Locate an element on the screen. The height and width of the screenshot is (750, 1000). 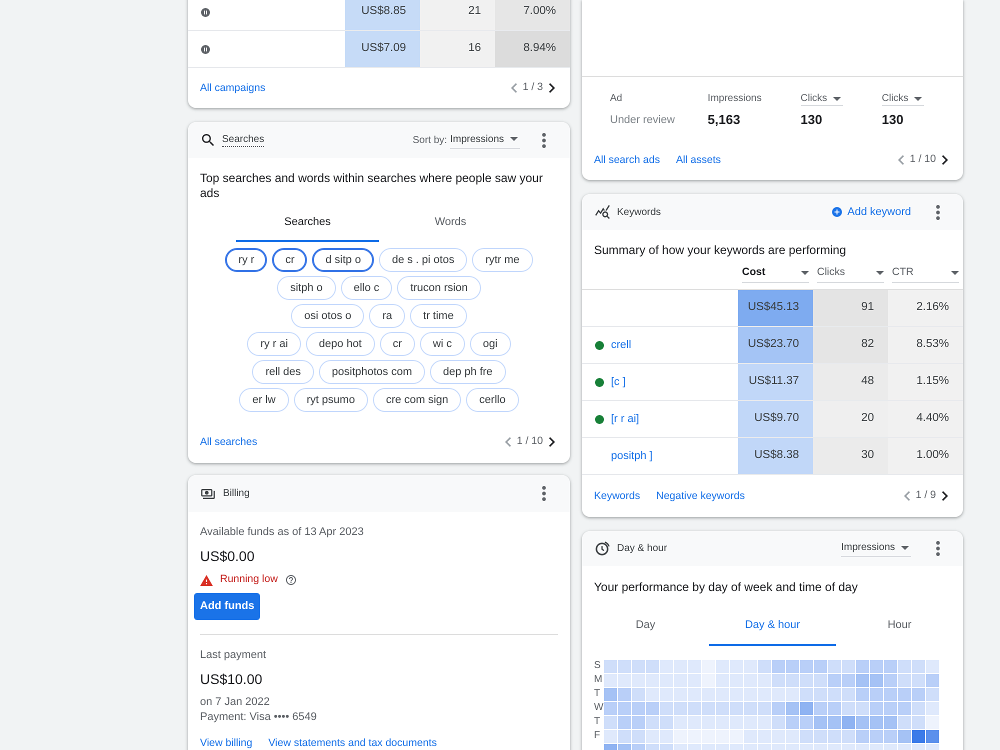
day-label: W is located at coordinates (599, 708).